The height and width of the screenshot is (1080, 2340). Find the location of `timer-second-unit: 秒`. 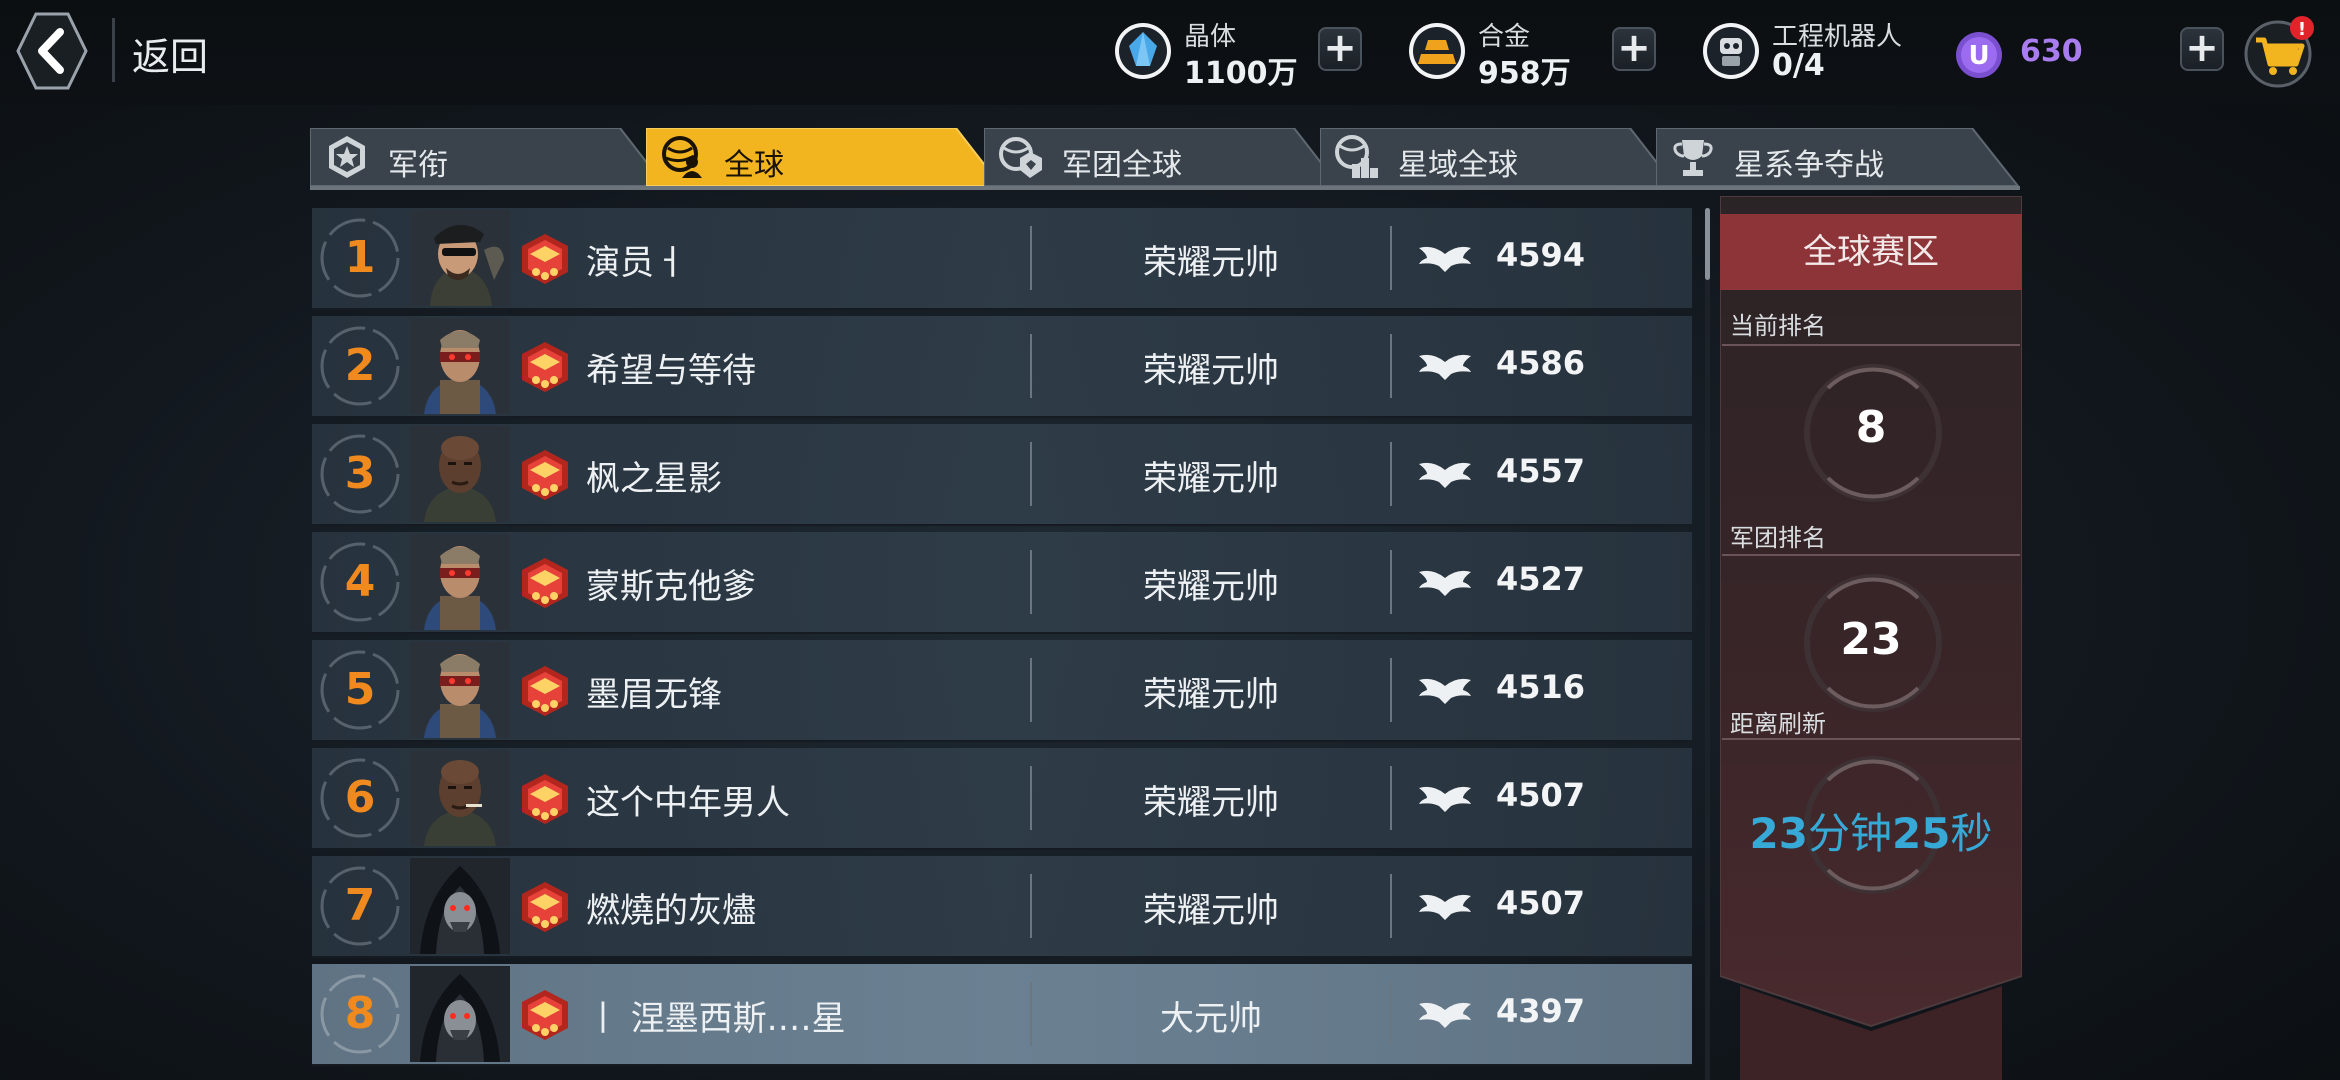

timer-second-unit: 秒 is located at coordinates (1971, 833).